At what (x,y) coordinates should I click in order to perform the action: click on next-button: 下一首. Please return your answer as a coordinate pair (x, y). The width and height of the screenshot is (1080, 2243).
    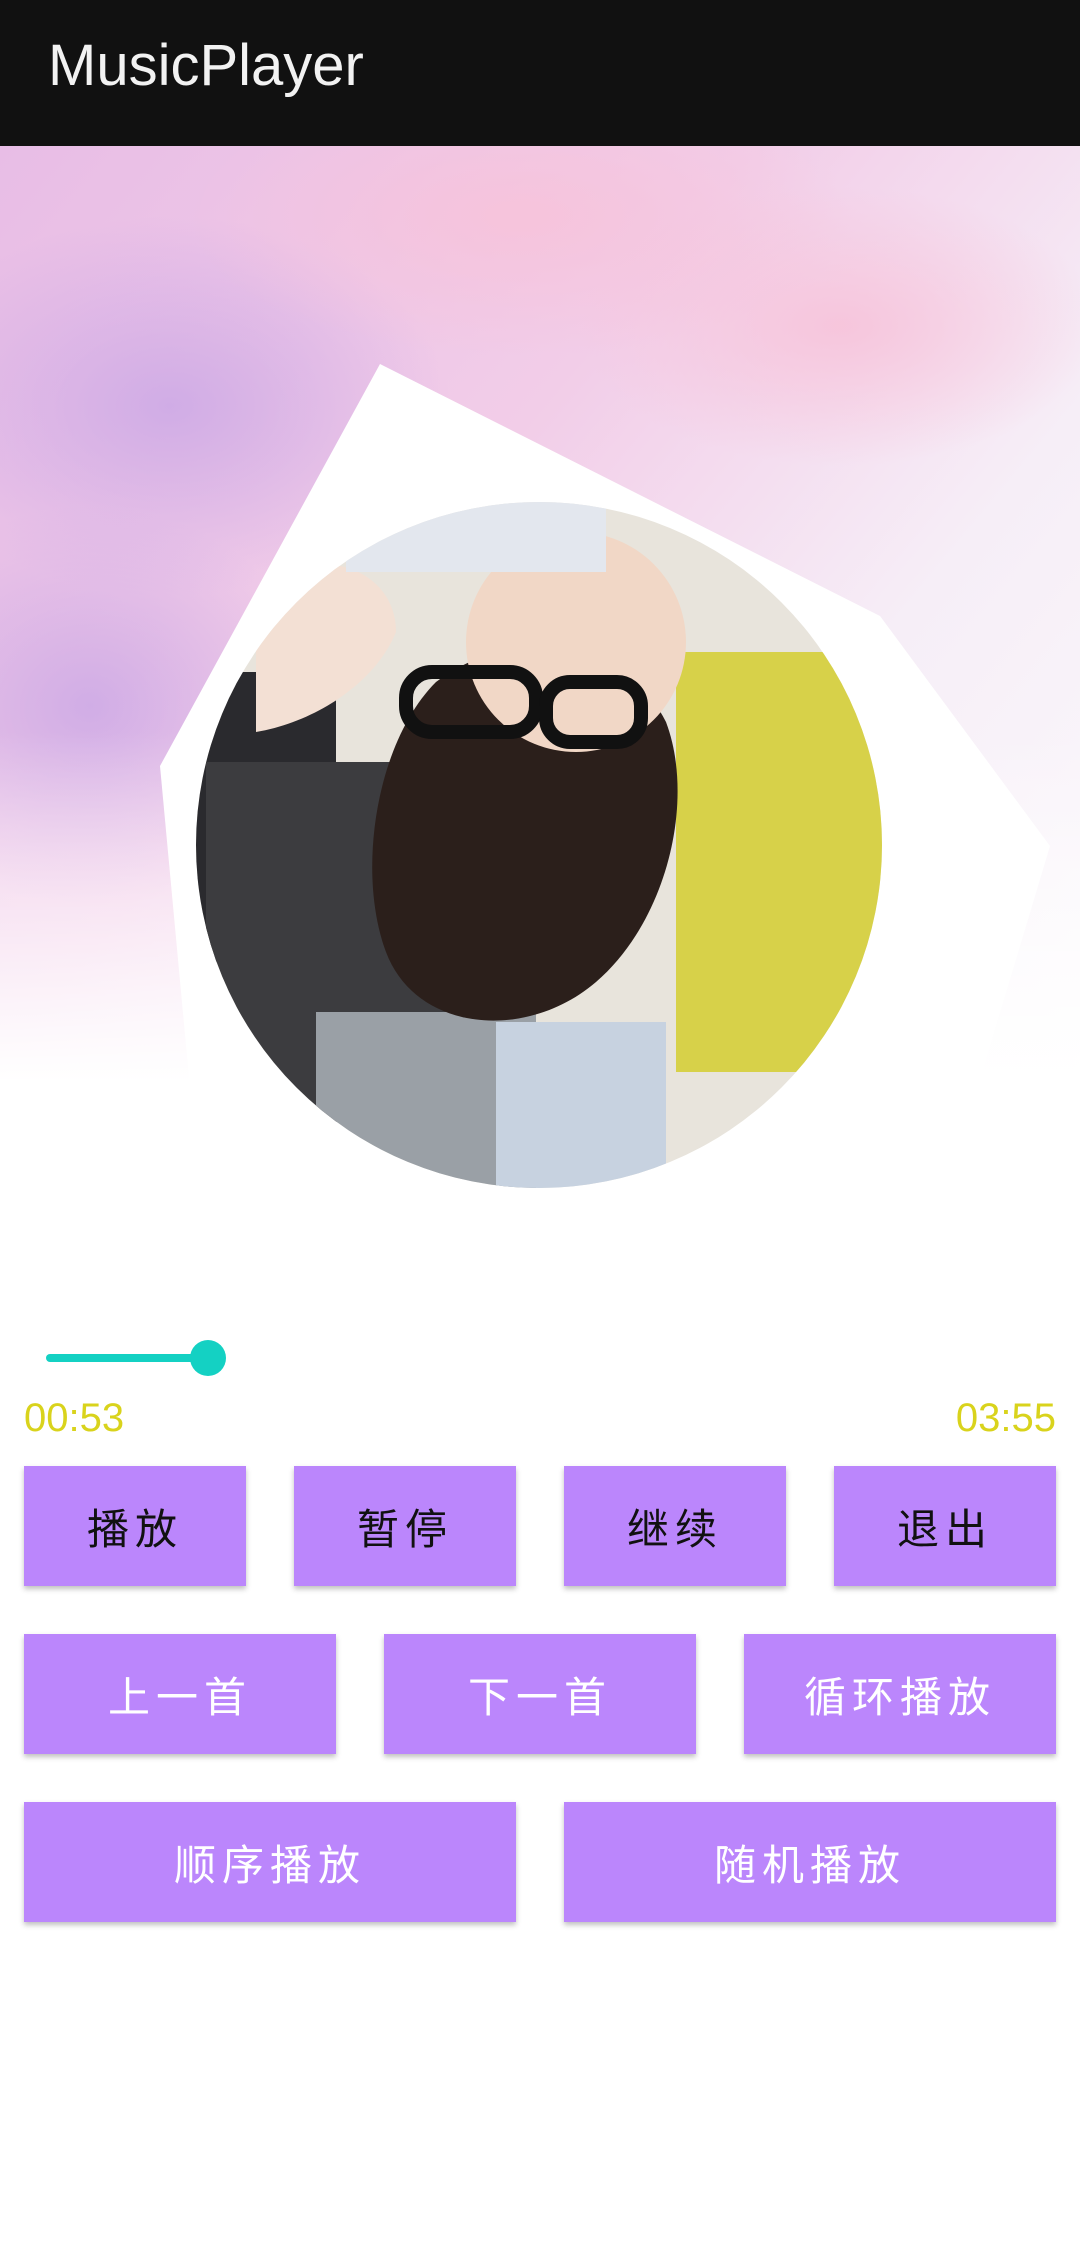
    Looking at the image, I should click on (540, 1694).